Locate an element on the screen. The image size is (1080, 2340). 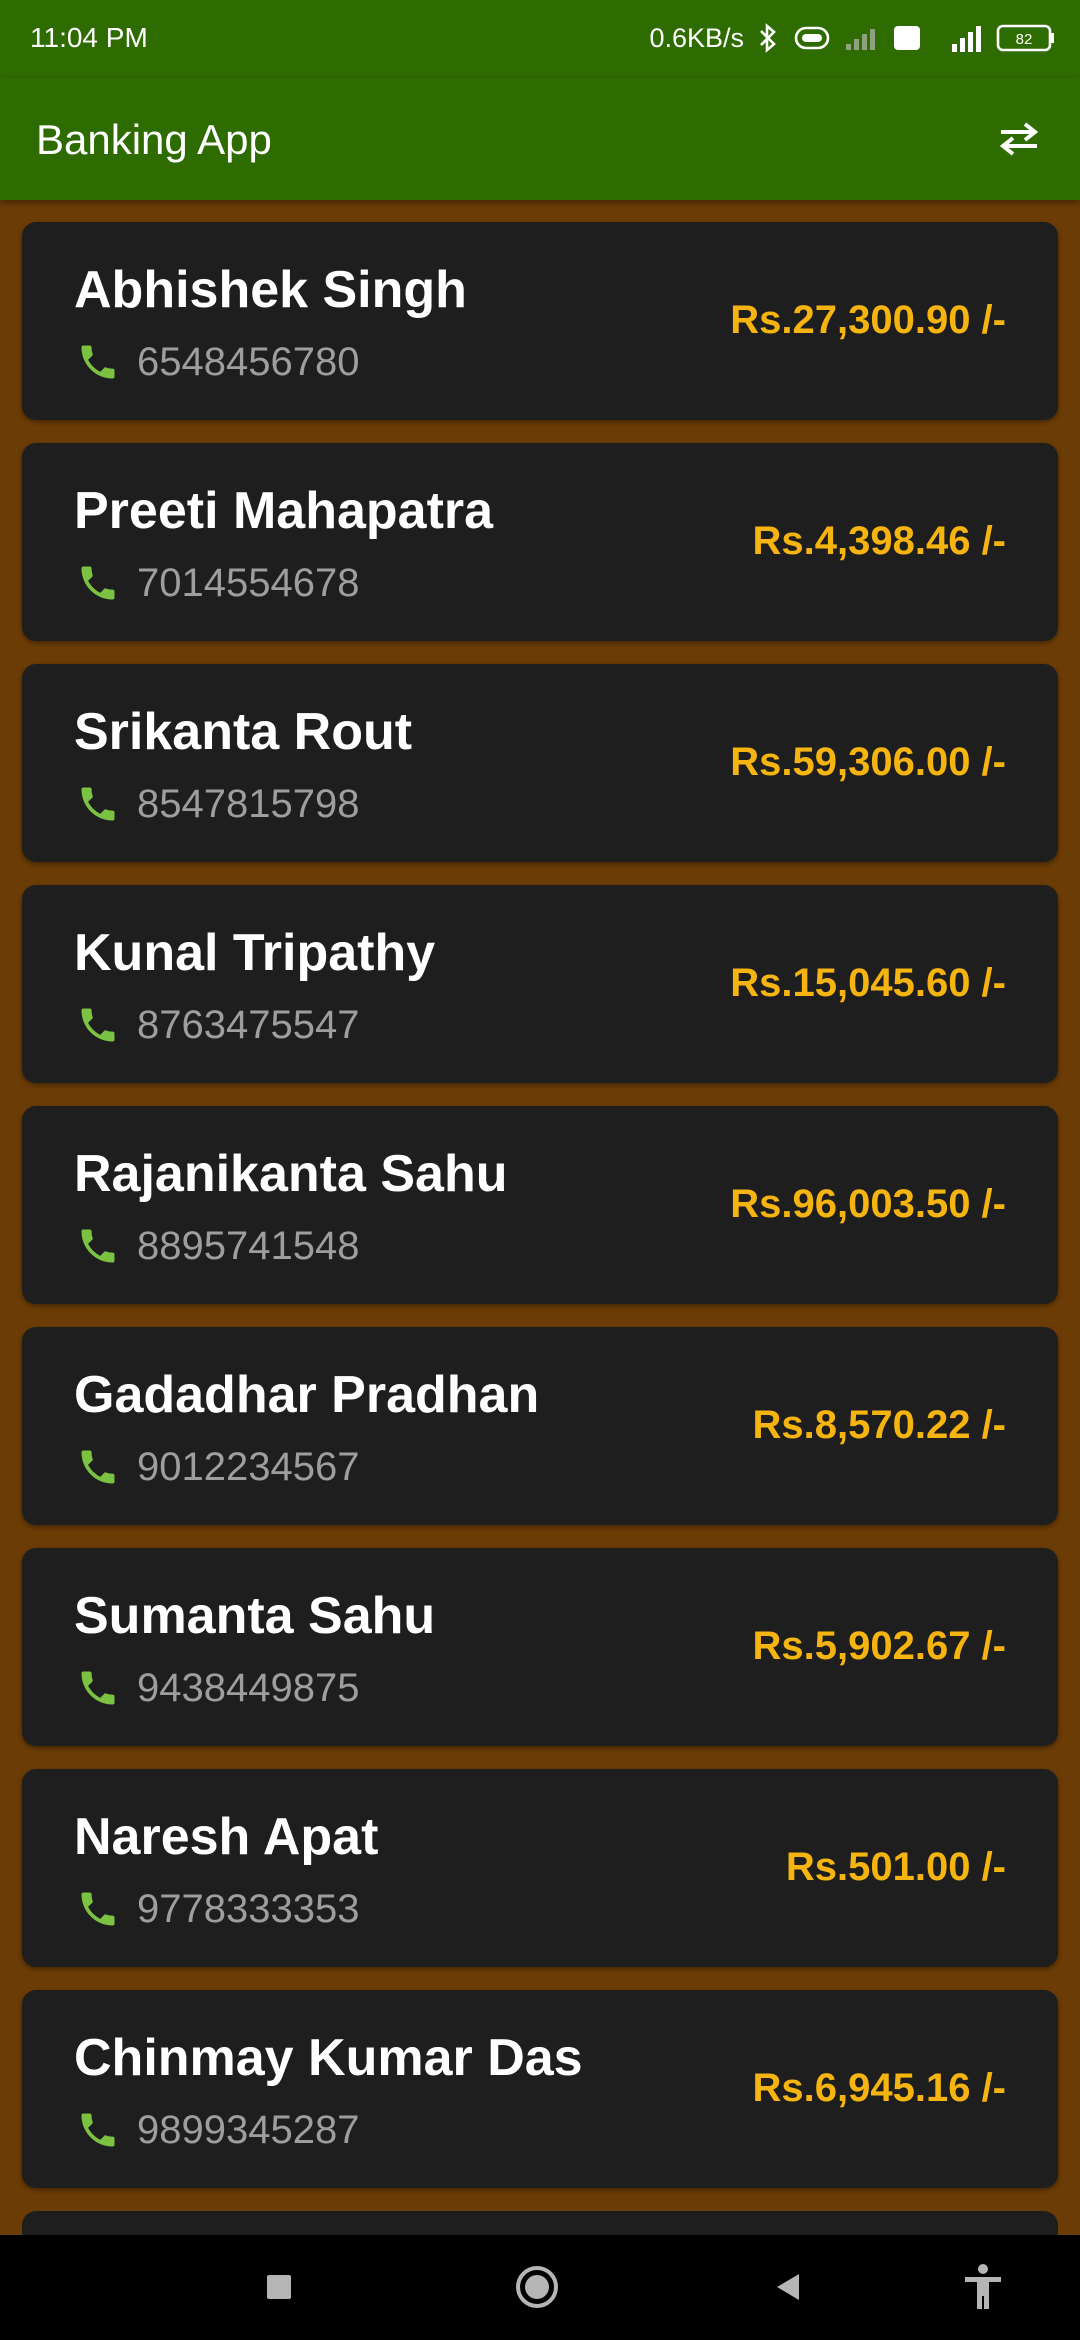
customer-name: Kunal Tripathy is located at coordinates (255, 953).